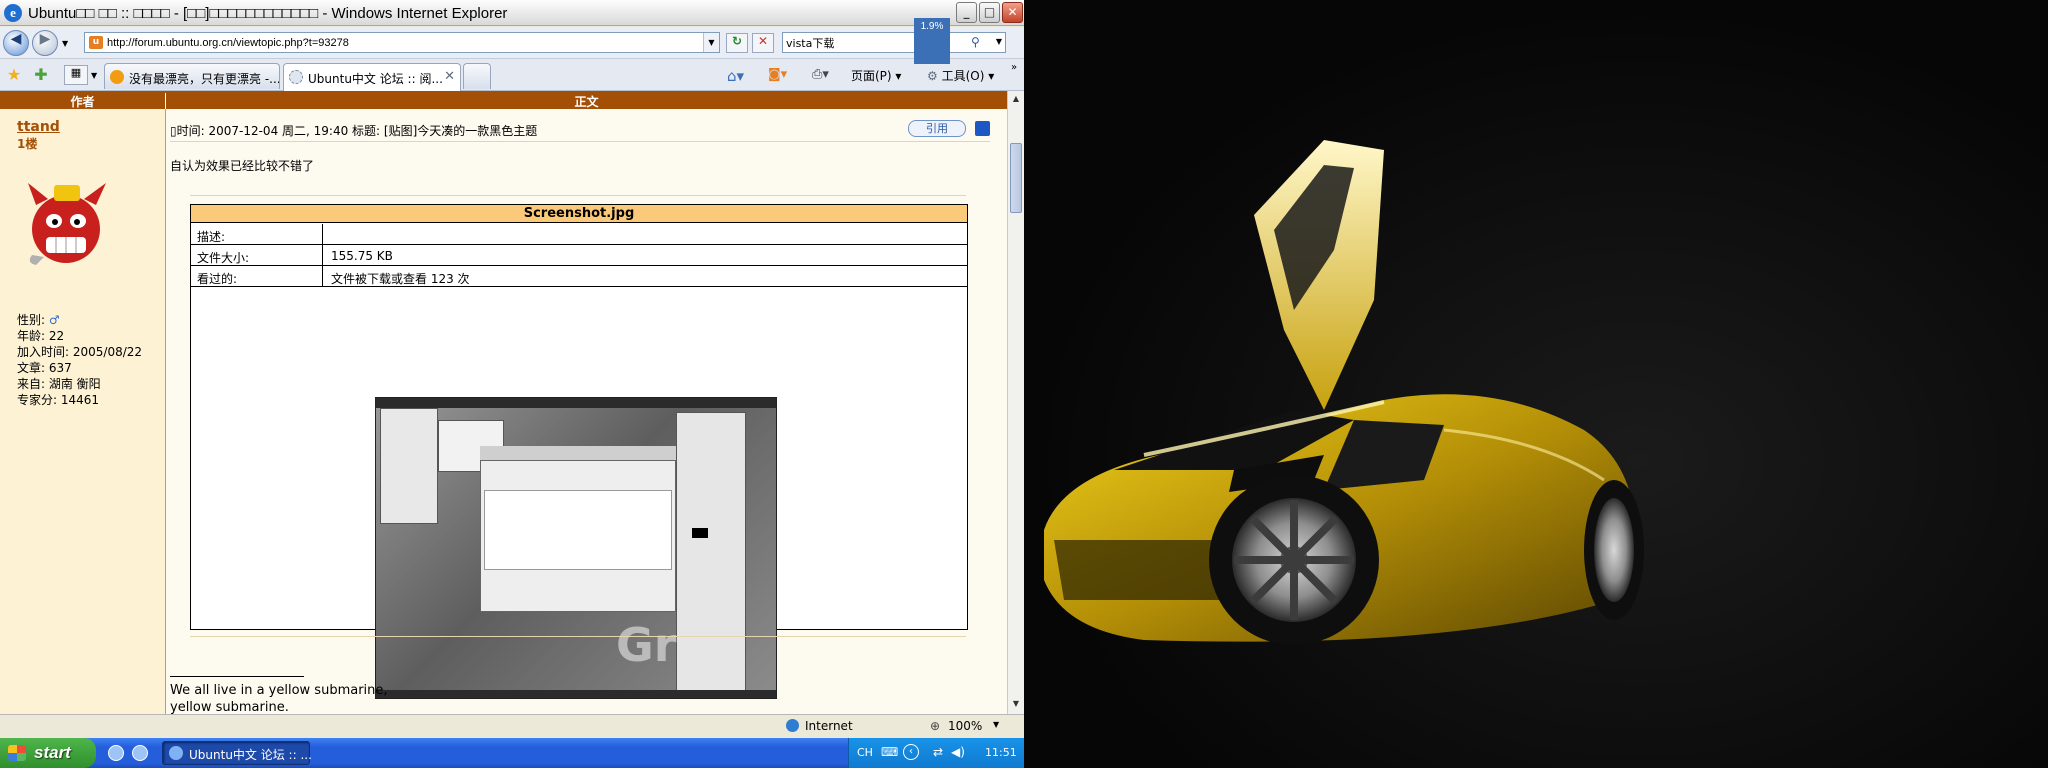  Describe the element at coordinates (999, 41) in the screenshot. I see `search-options-icon: ▼` at that location.